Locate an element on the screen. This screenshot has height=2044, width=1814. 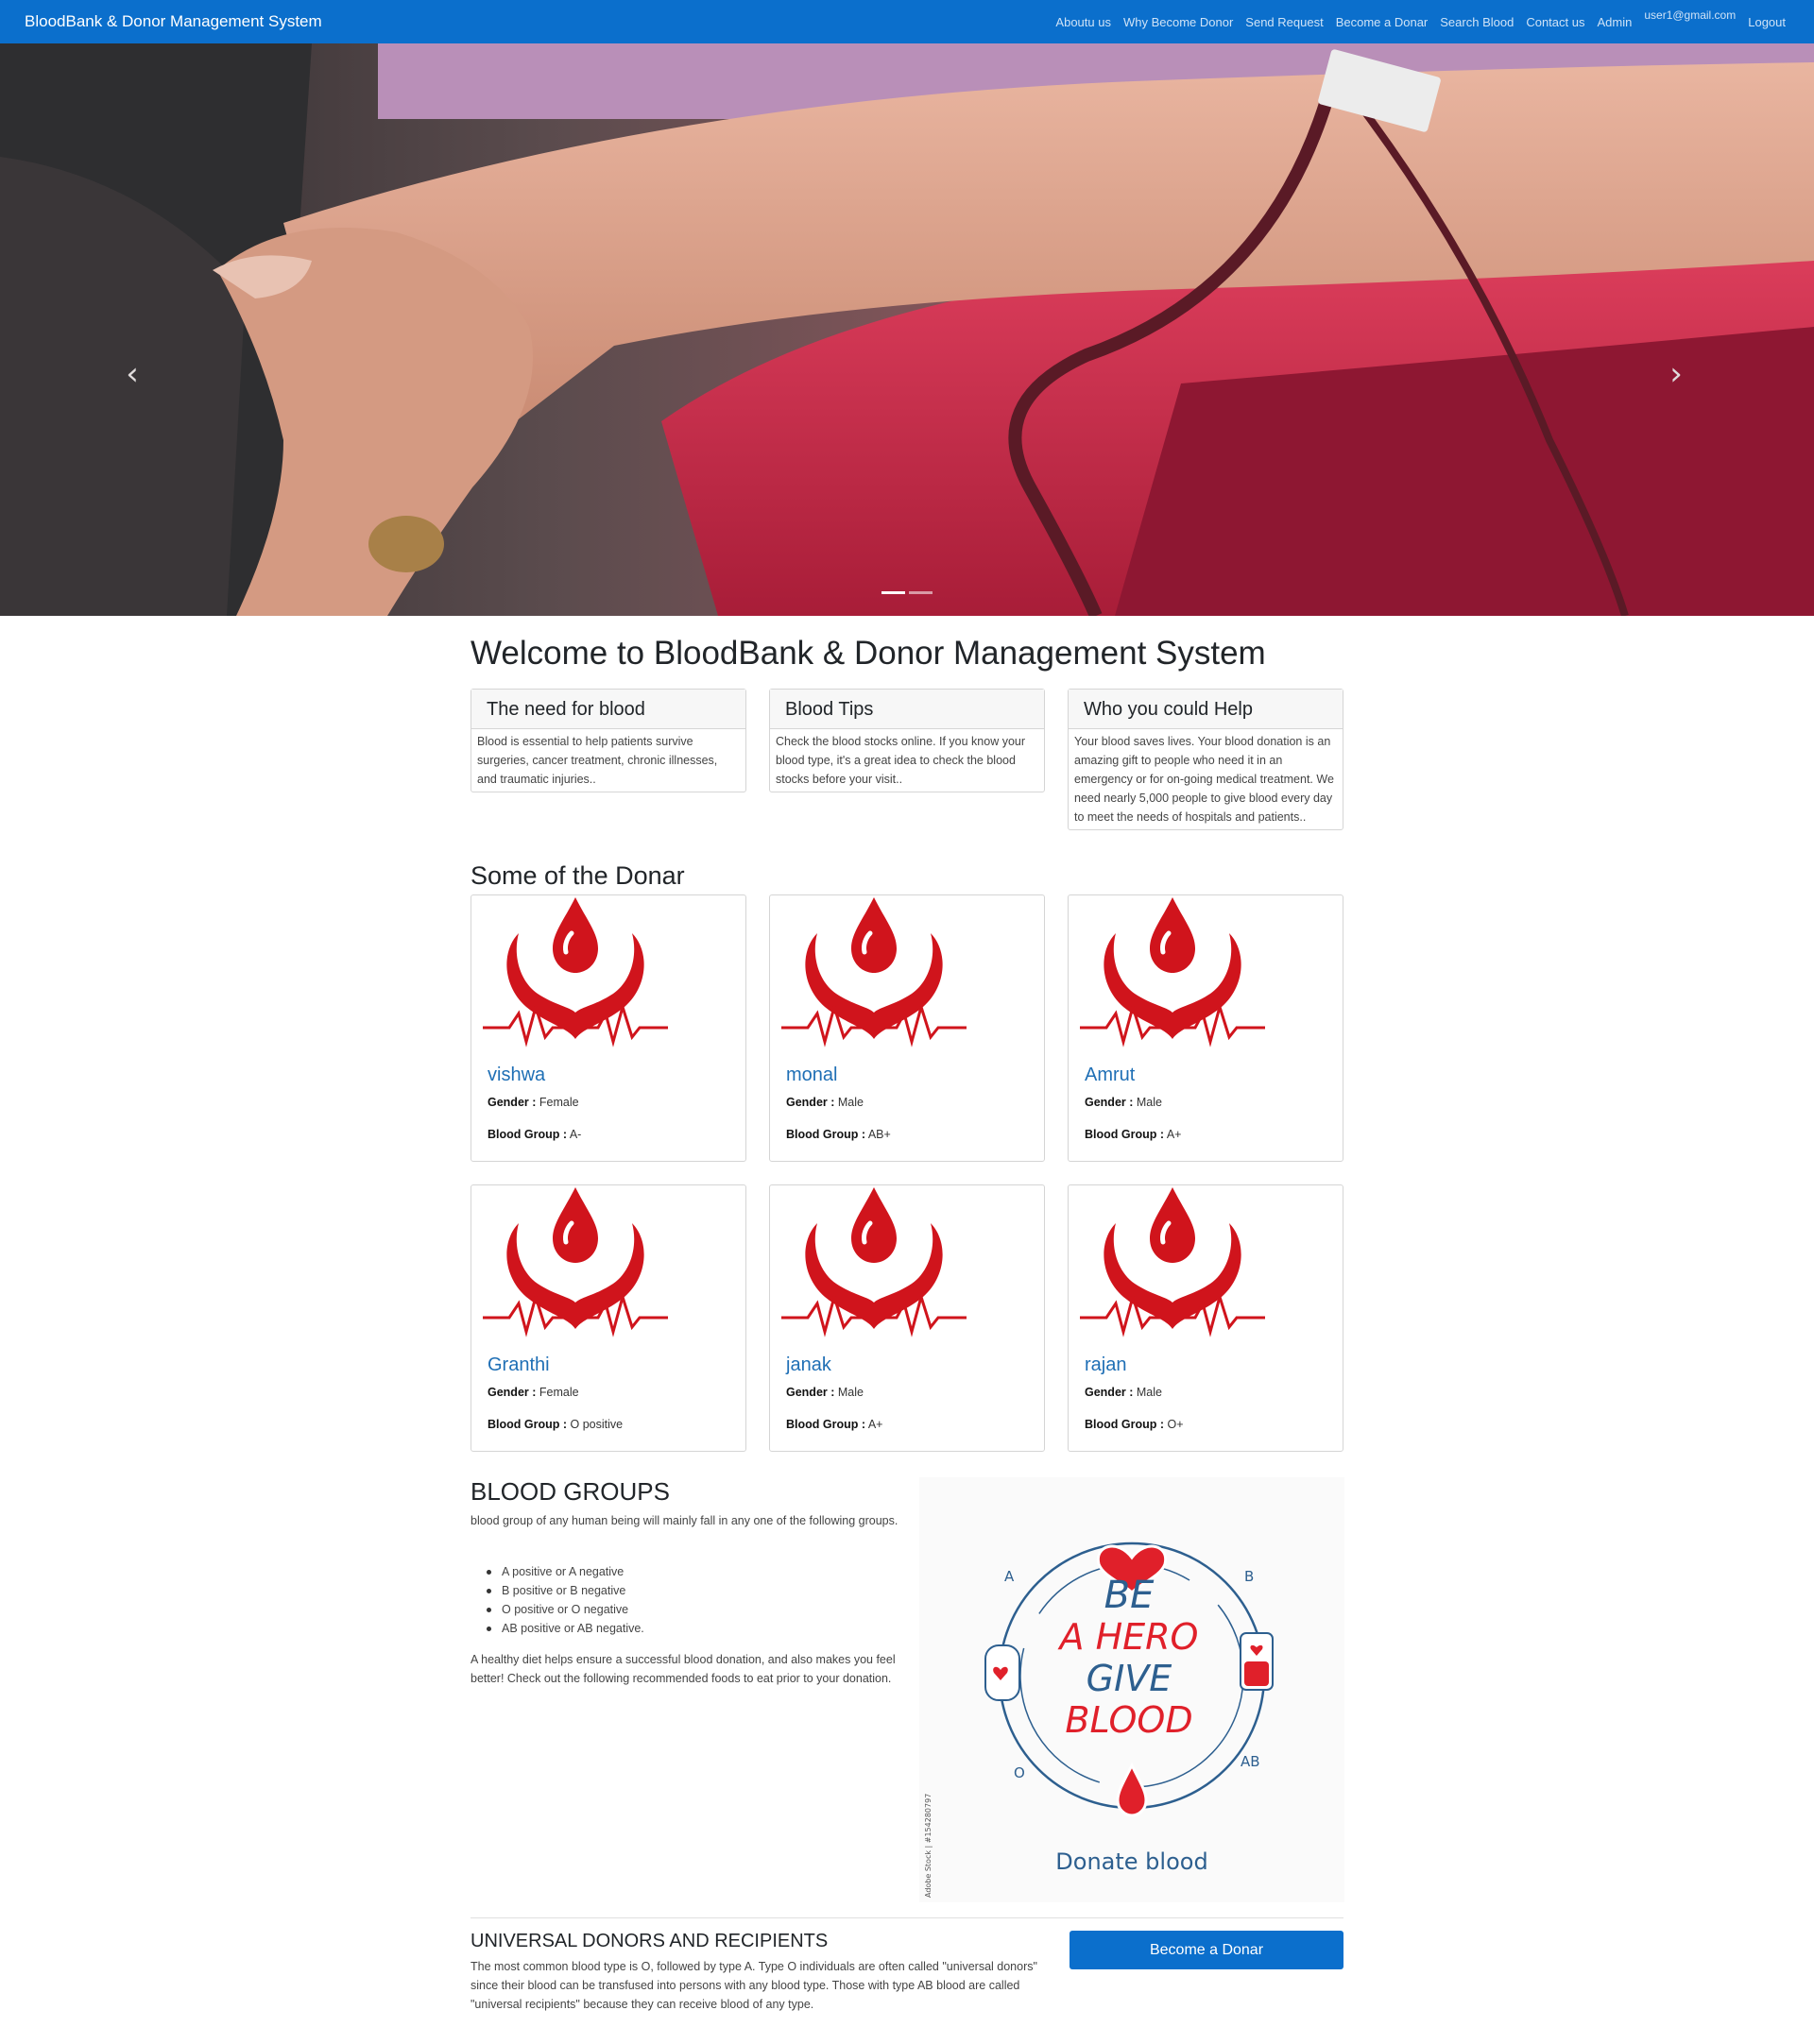
list-item: O positive or O negative is located at coordinates (566, 1609).